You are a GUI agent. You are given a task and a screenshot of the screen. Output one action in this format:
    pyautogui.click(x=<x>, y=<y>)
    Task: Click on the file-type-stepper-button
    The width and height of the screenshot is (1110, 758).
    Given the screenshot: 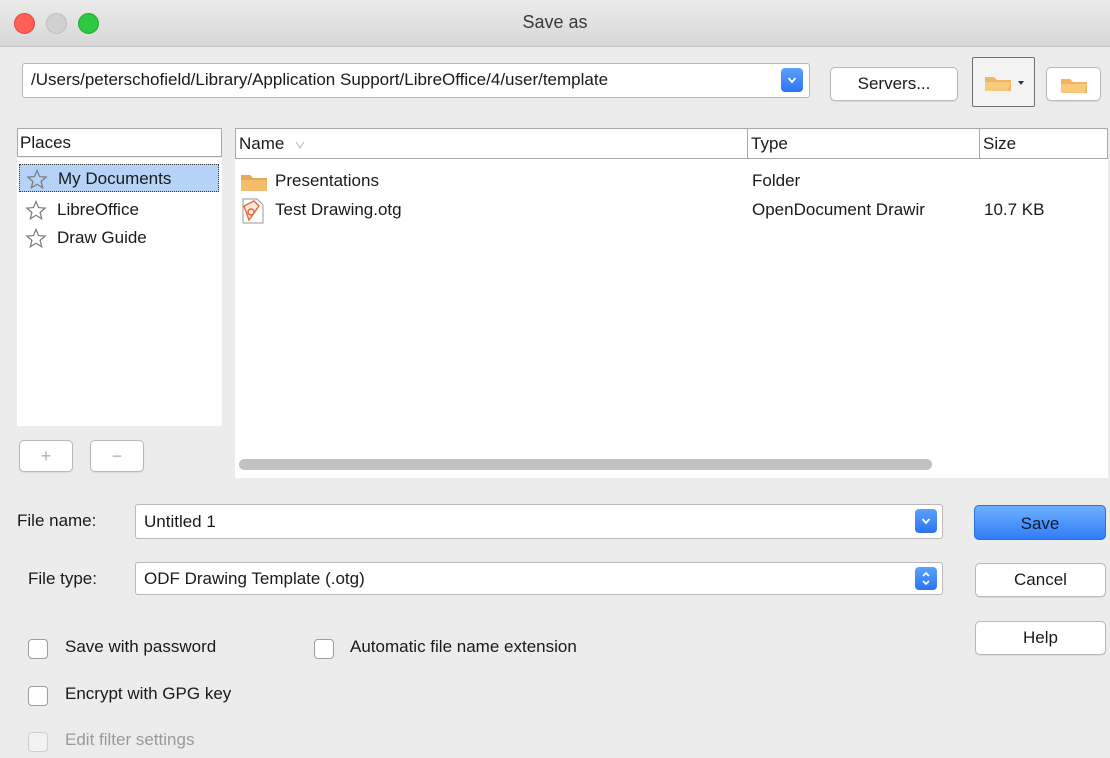 What is the action you would take?
    pyautogui.click(x=926, y=578)
    